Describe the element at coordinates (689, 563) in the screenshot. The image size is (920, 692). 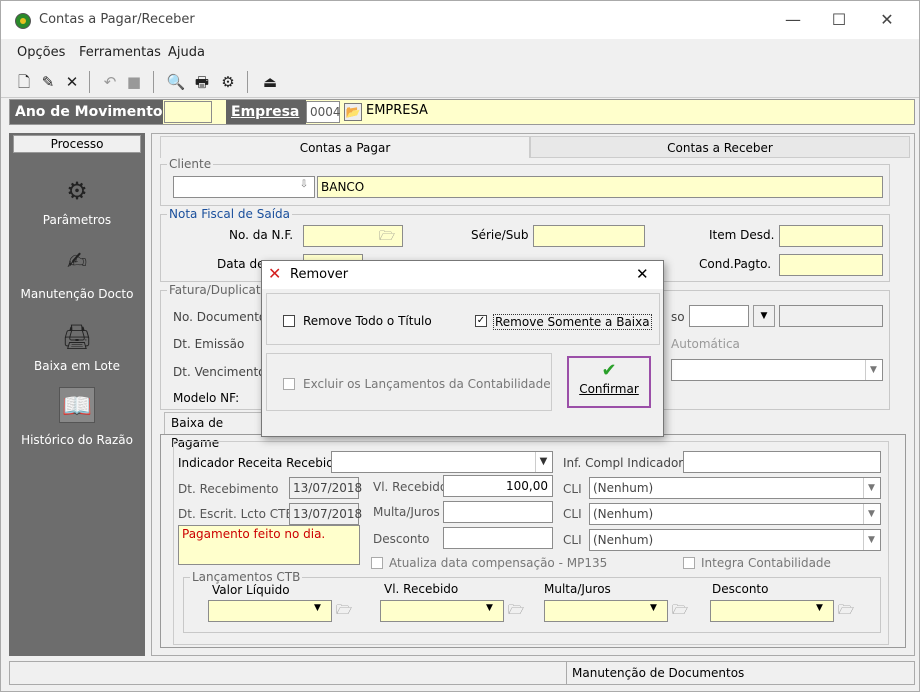
I see `integra-checkbox` at that location.